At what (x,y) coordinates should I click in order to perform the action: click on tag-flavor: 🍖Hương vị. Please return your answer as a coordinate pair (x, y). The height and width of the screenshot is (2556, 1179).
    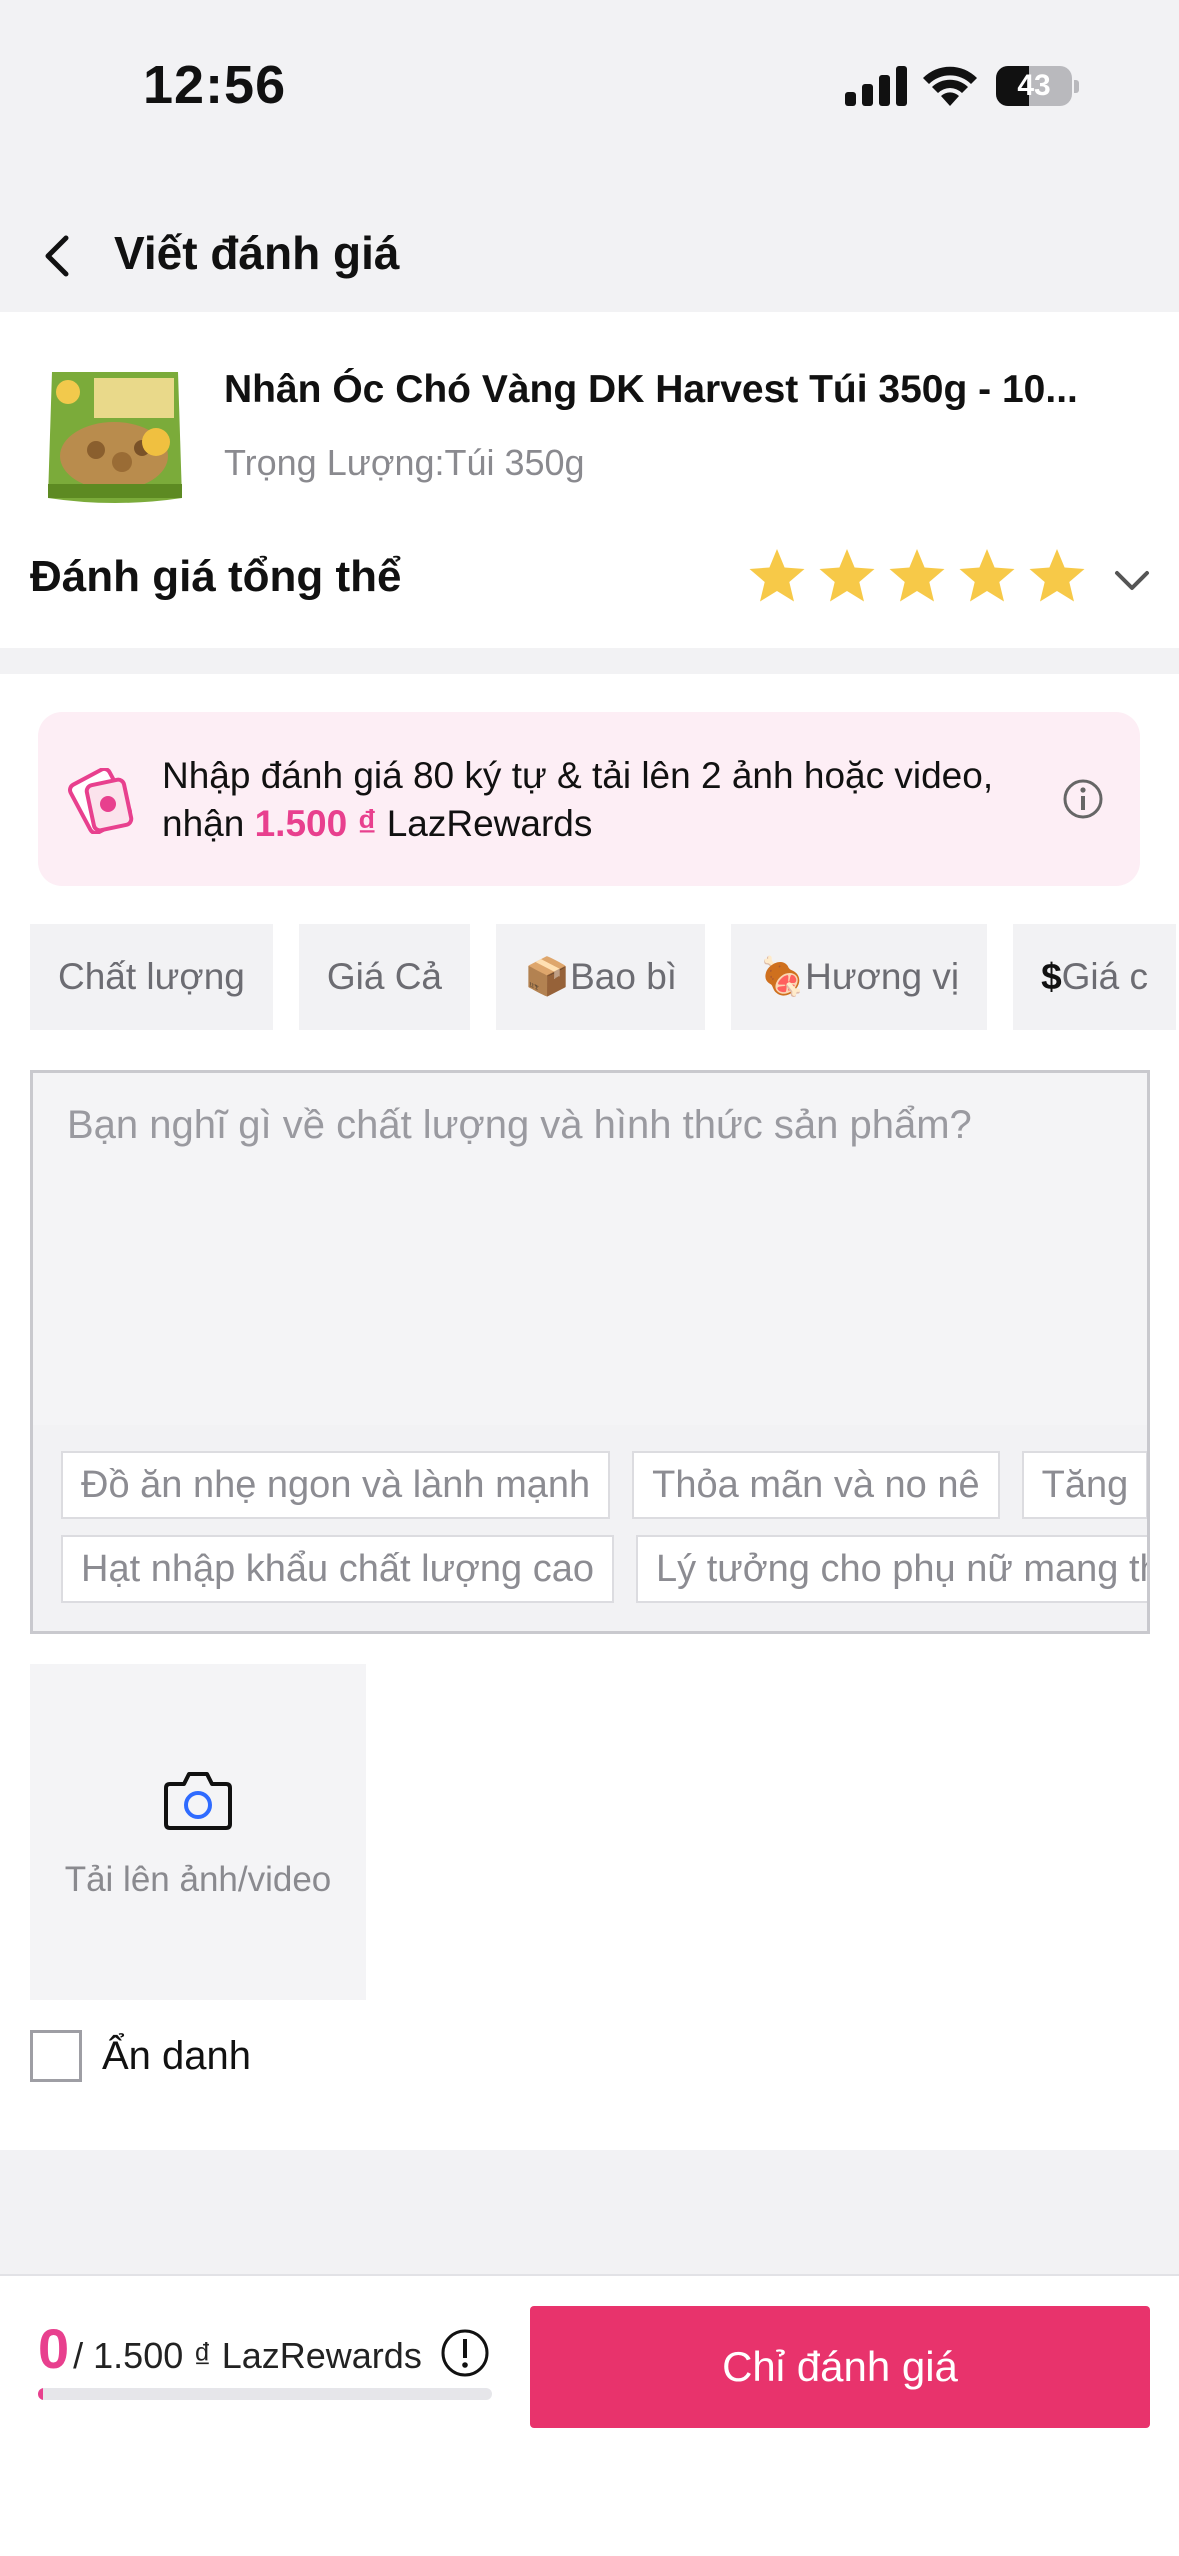
    Looking at the image, I should click on (859, 977).